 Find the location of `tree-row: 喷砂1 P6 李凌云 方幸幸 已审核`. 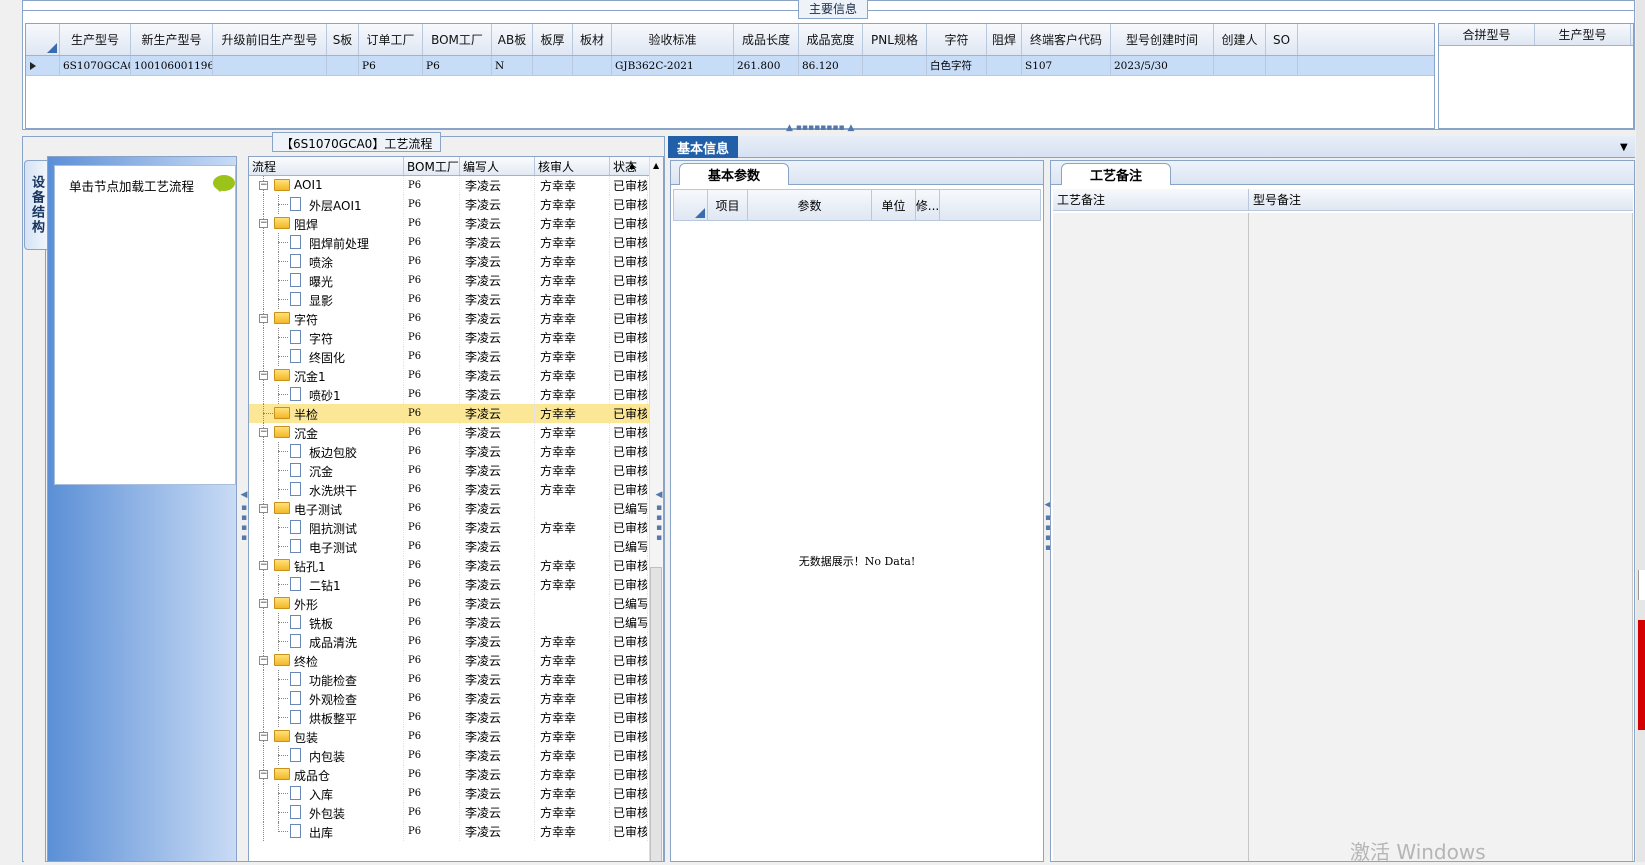

tree-row: 喷砂1 P6 李凌云 方幸幸 已审核 is located at coordinates (456, 394).